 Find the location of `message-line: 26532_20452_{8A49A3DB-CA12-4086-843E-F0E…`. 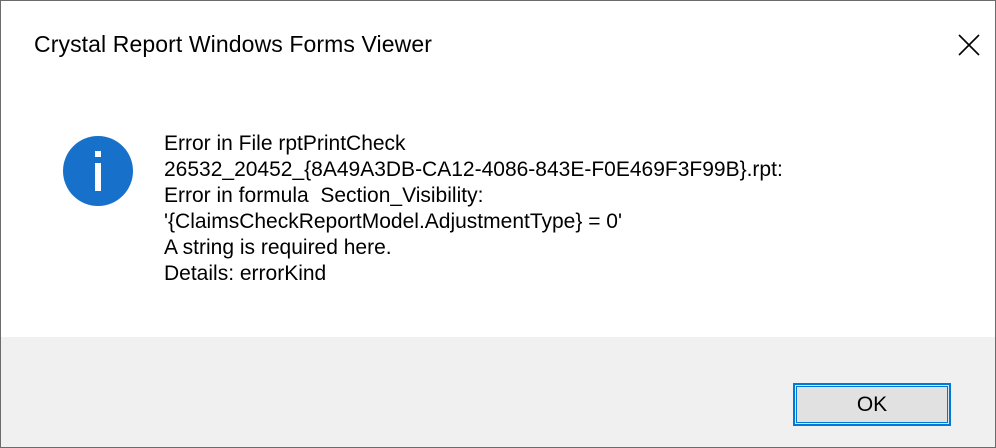

message-line: 26532_20452_{8A49A3DB-CA12-4086-843E-F0E… is located at coordinates (473, 169).